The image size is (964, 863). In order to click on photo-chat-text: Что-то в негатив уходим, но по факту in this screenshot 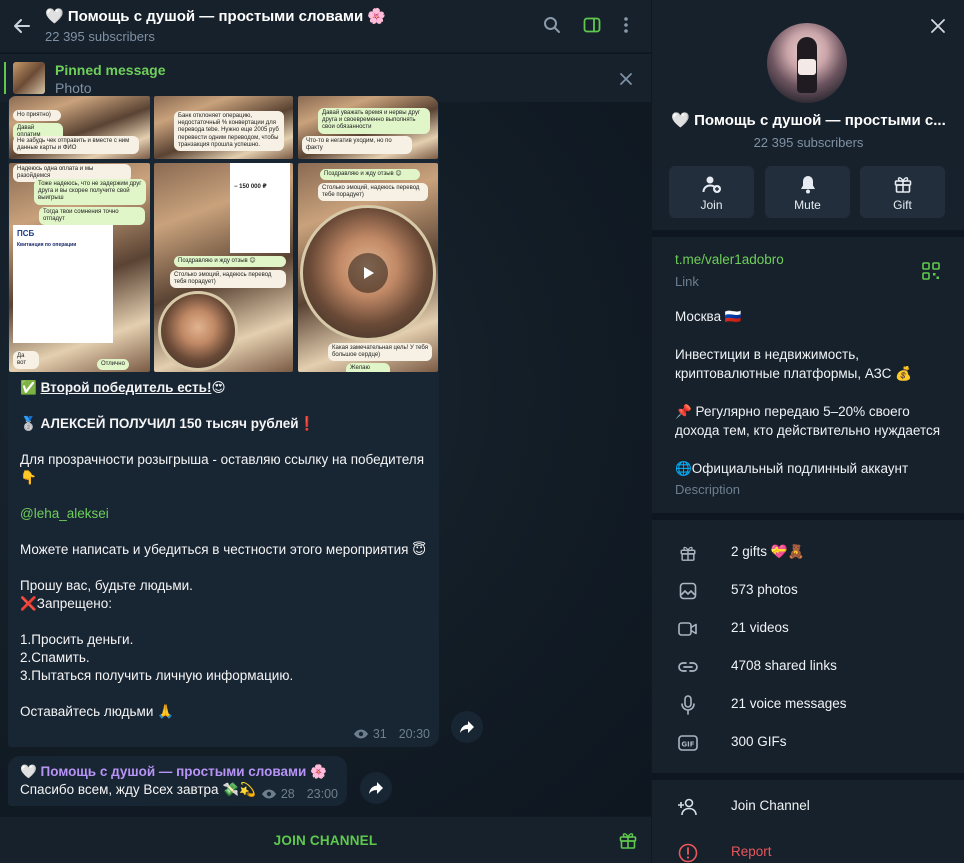, I will do `click(357, 145)`.